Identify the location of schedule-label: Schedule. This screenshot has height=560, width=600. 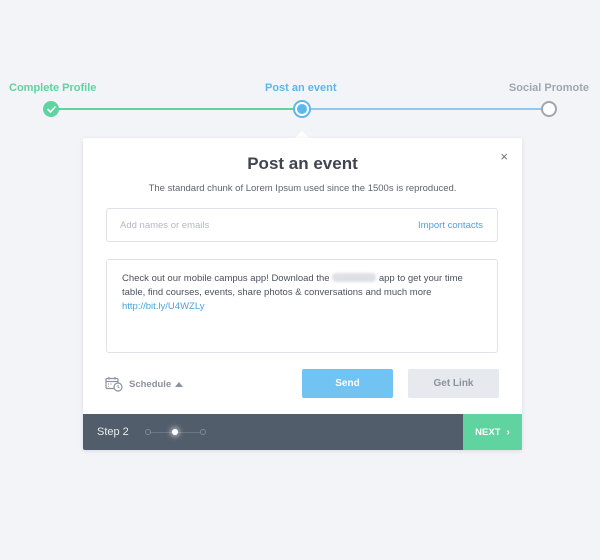
(150, 384).